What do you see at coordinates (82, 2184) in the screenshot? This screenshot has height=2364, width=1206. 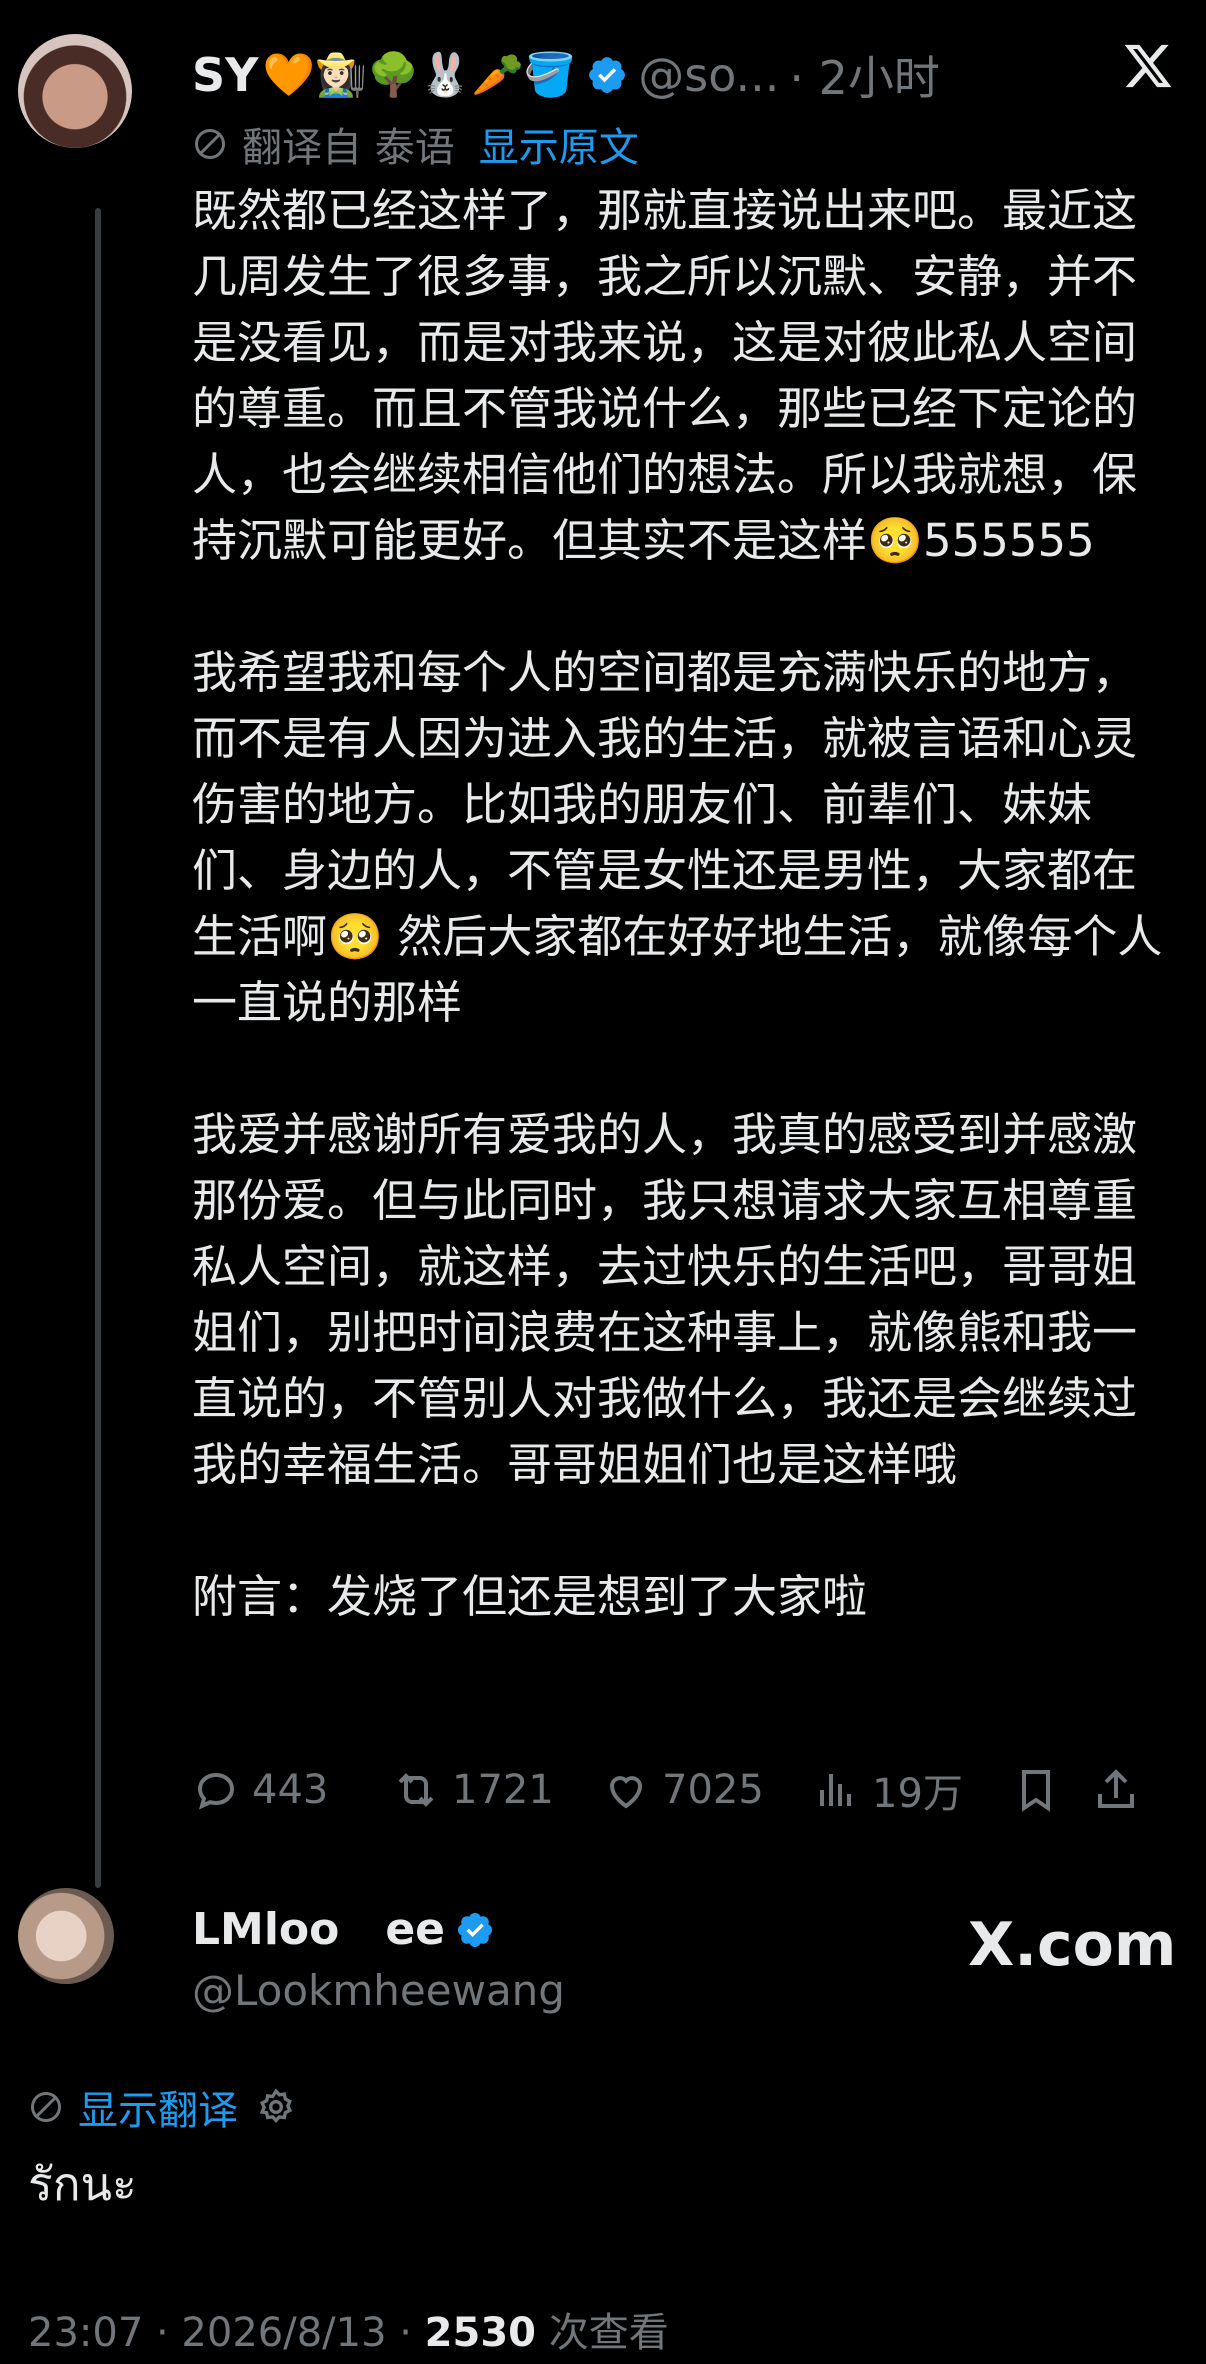 I see `reply-body: รักนะ` at bounding box center [82, 2184].